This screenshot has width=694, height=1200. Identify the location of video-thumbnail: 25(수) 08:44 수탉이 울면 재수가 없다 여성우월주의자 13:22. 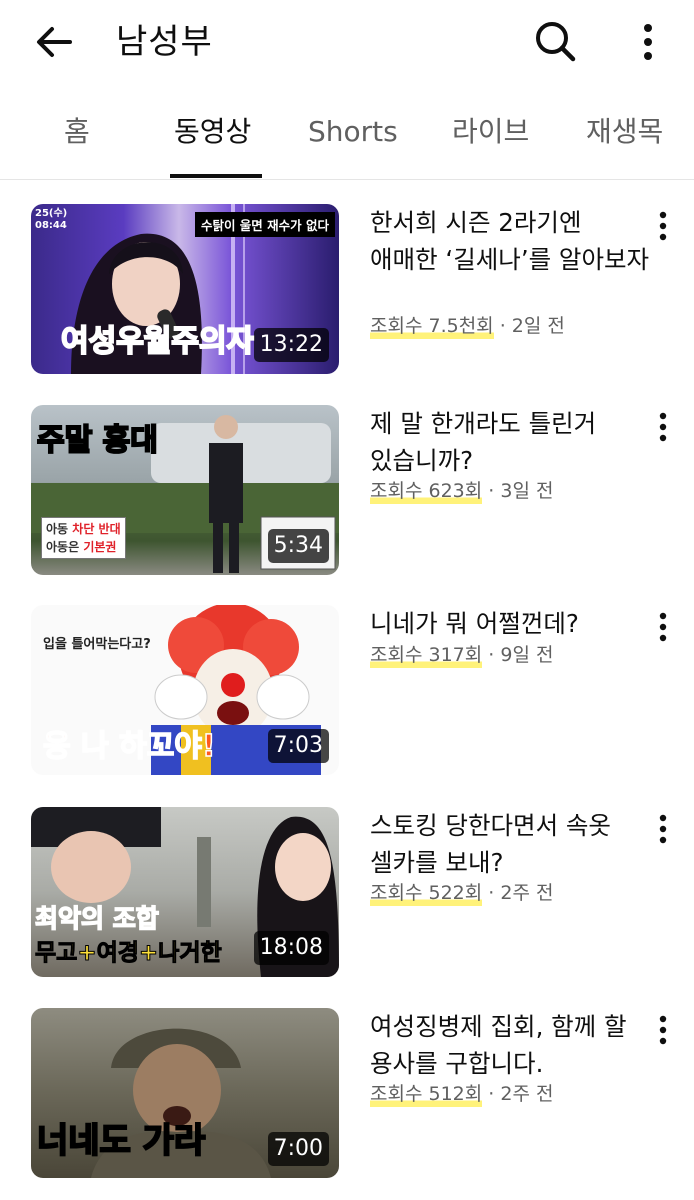
(185, 289).